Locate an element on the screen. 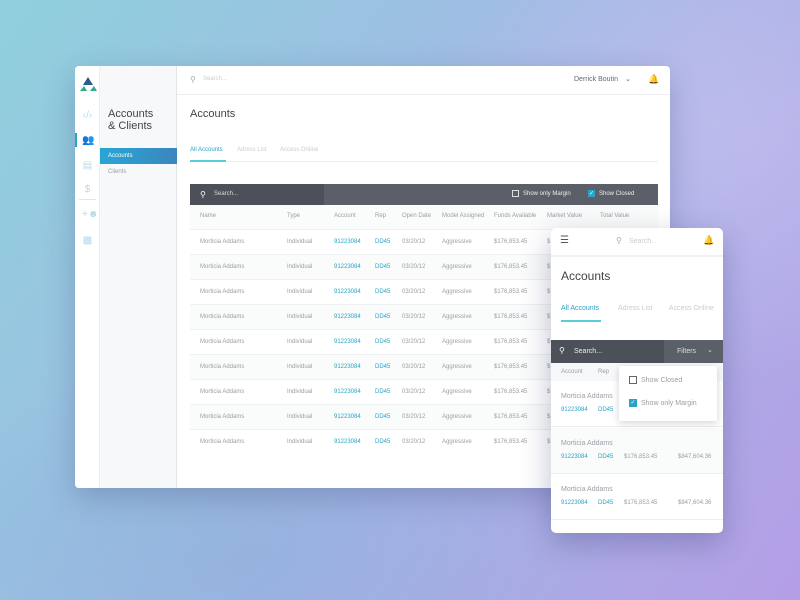 This screenshot has width=800, height=600. code-icon: ‹/› is located at coordinates (87, 115).